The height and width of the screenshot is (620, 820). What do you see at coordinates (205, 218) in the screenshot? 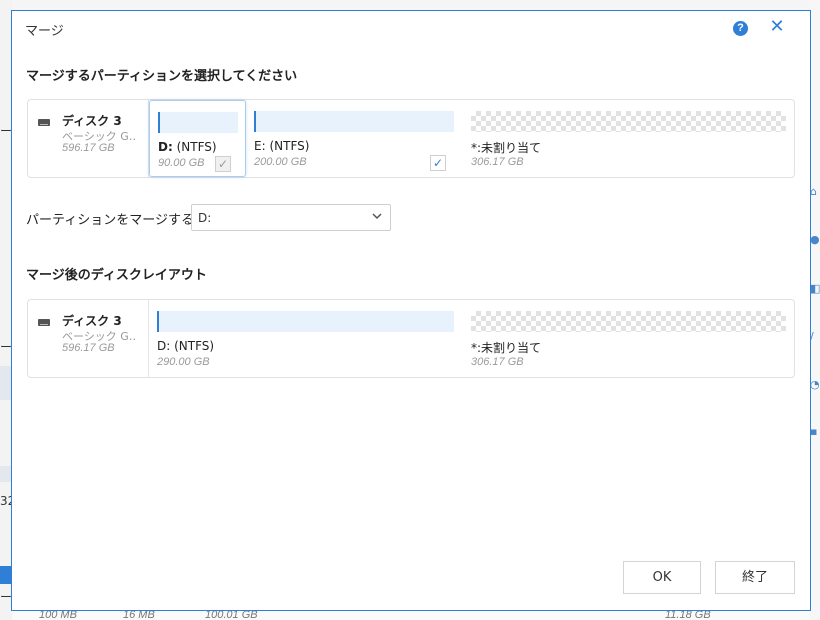
I see `merge-target-value: D:` at bounding box center [205, 218].